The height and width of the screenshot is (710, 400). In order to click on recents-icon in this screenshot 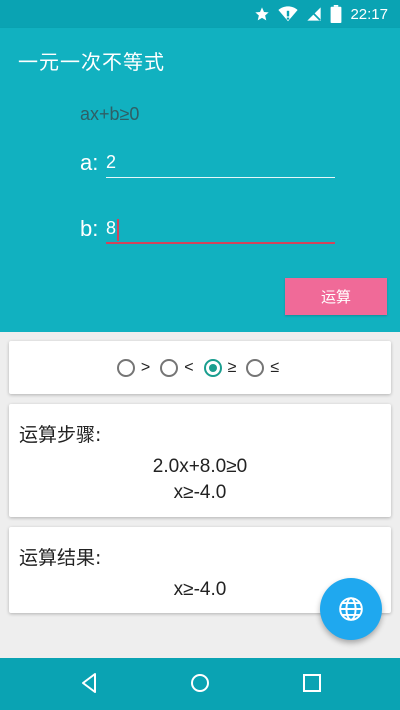, I will do `click(312, 683)`.